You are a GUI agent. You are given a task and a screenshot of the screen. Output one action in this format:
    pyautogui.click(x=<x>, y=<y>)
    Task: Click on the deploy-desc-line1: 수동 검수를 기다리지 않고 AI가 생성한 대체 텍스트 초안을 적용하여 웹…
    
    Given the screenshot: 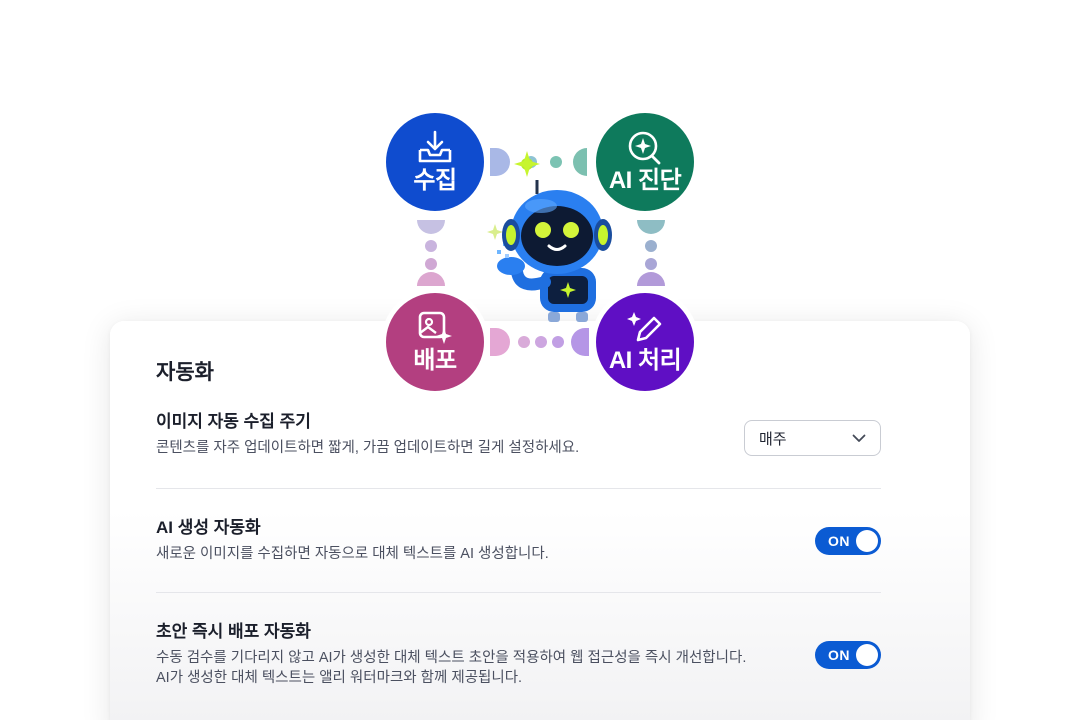 What is the action you would take?
    pyautogui.click(x=451, y=658)
    